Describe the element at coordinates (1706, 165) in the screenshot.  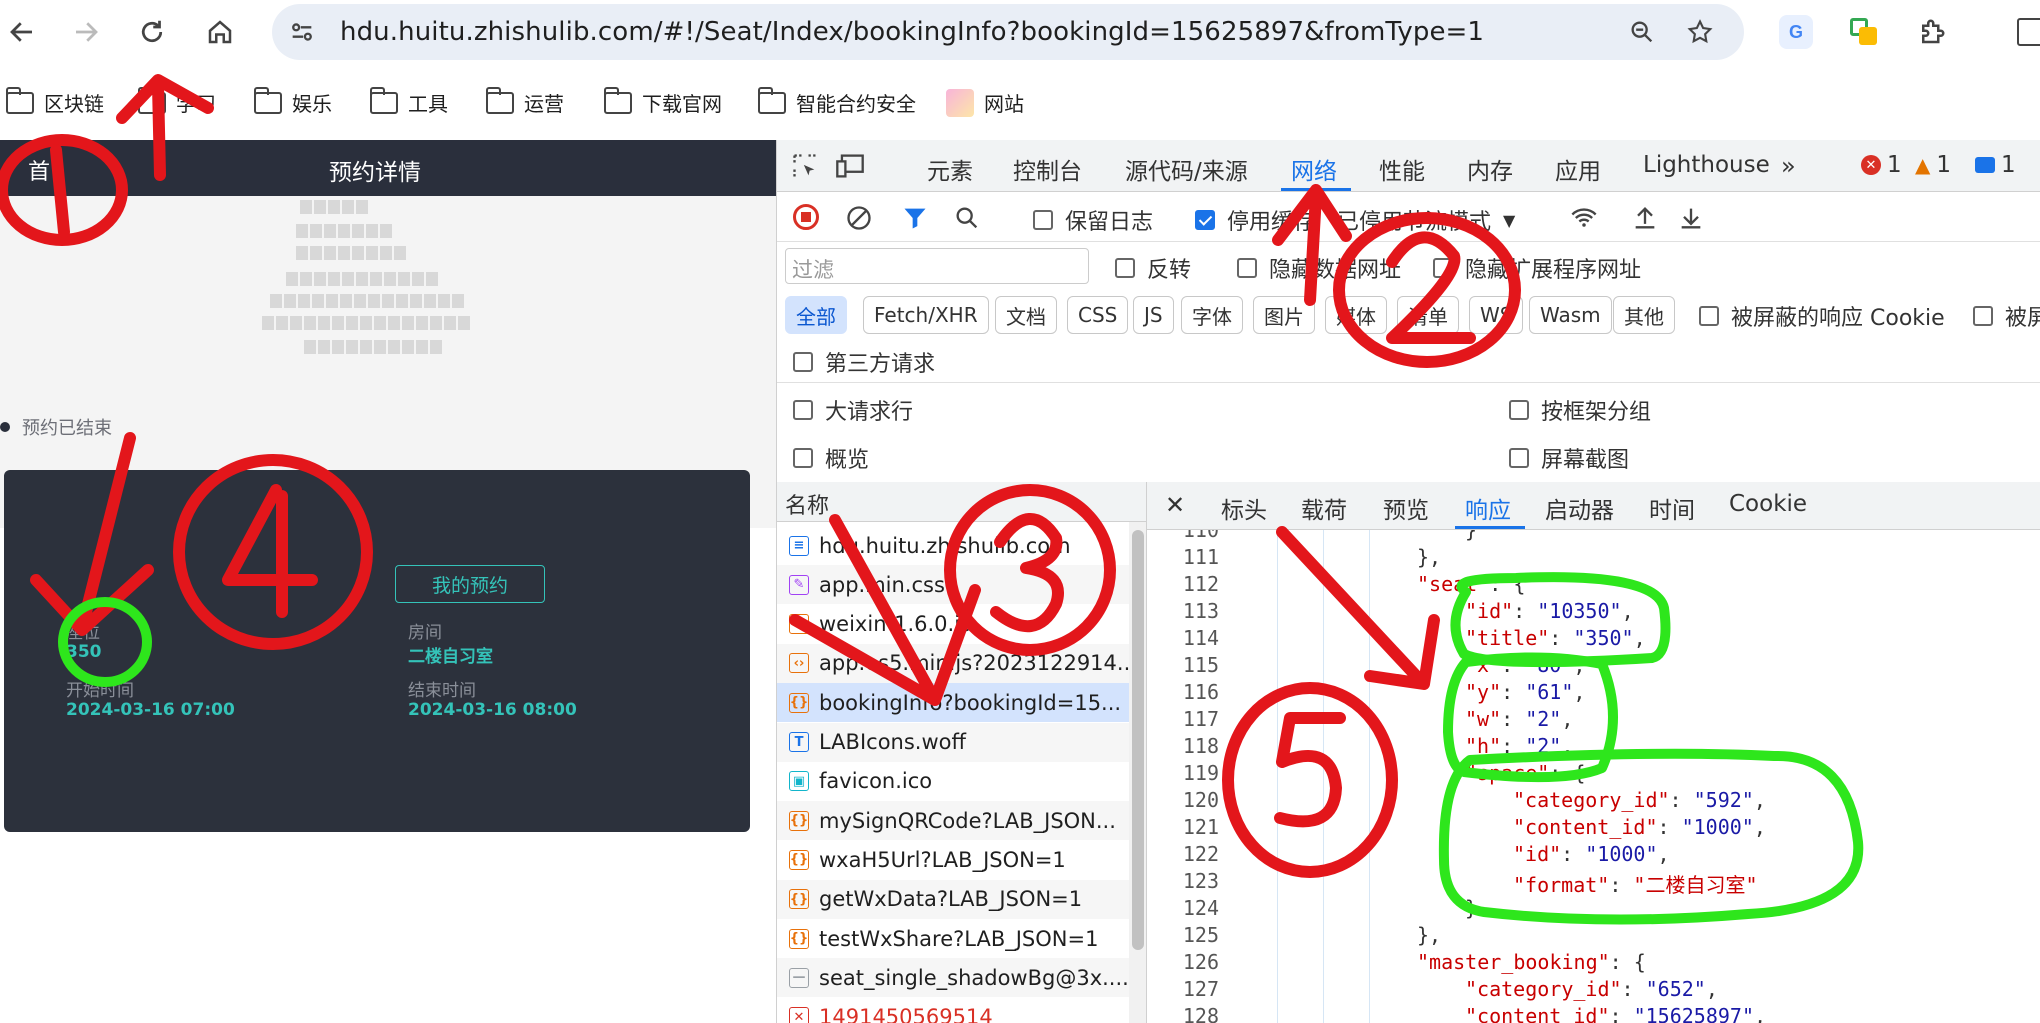
I see `tab-lighthouse: Lighthouse` at that location.